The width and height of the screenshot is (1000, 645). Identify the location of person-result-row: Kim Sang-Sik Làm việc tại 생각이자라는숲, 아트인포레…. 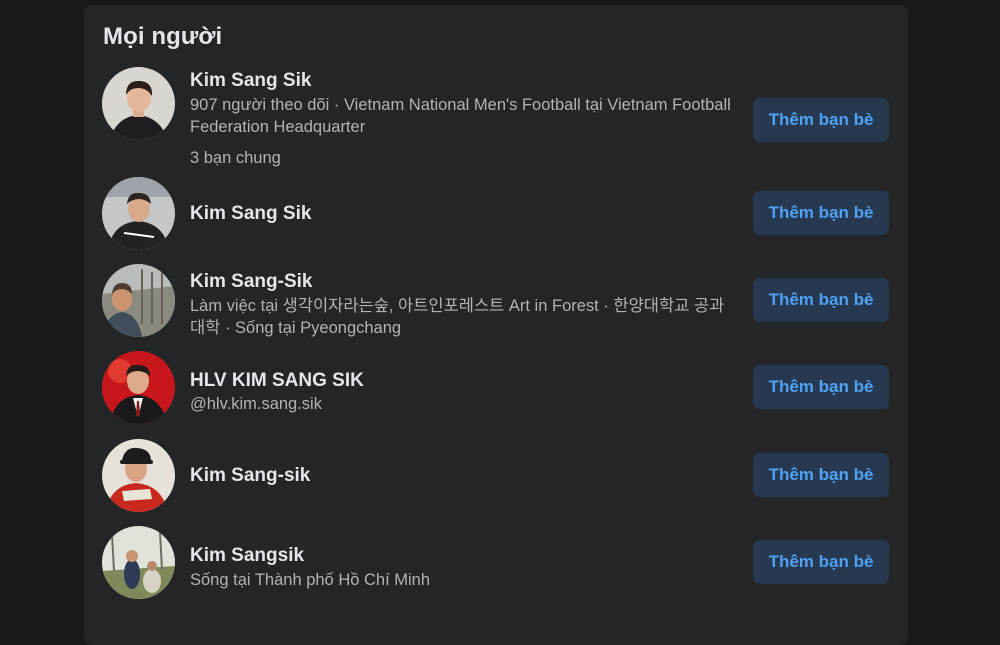
(496, 301).